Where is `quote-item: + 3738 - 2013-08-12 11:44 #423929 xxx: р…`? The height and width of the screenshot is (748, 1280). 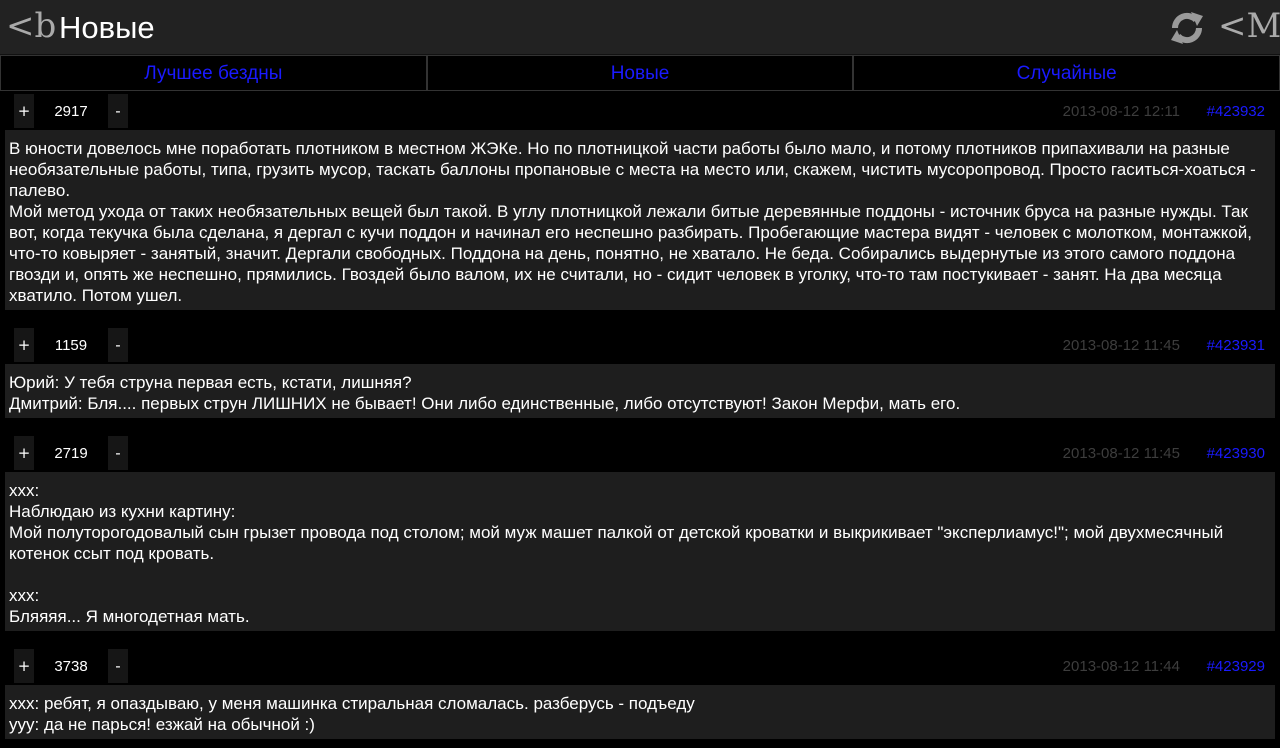 quote-item: + 3738 - 2013-08-12 11:44 #423929 xxx: р… is located at coordinates (640, 693).